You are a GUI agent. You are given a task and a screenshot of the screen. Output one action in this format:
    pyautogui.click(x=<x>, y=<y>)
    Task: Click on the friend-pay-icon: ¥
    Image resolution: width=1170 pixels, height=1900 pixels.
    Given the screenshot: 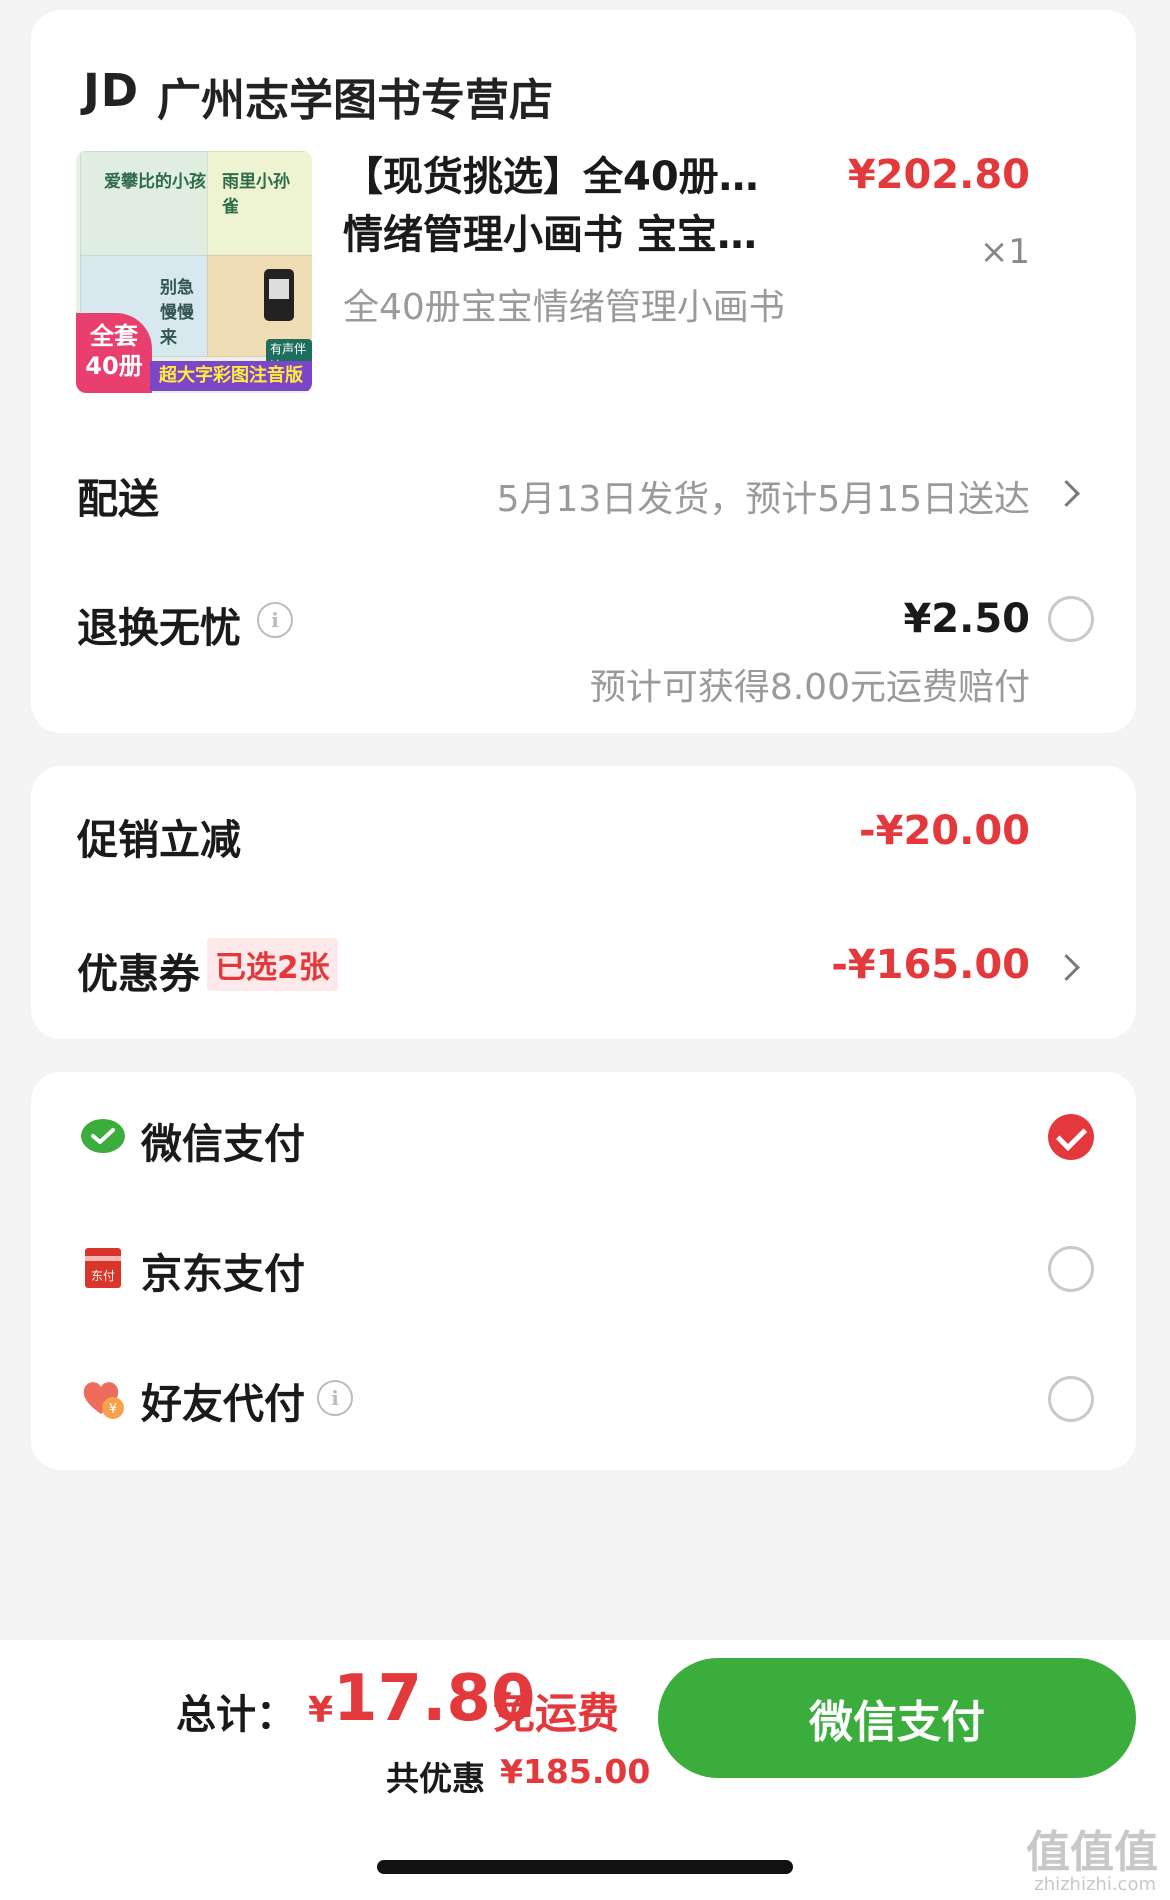 What is the action you would take?
    pyautogui.click(x=103, y=1400)
    